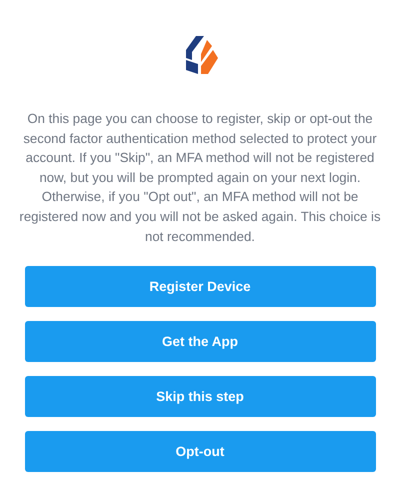  Describe the element at coordinates (200, 397) in the screenshot. I see `action-button: Skip this step` at that location.